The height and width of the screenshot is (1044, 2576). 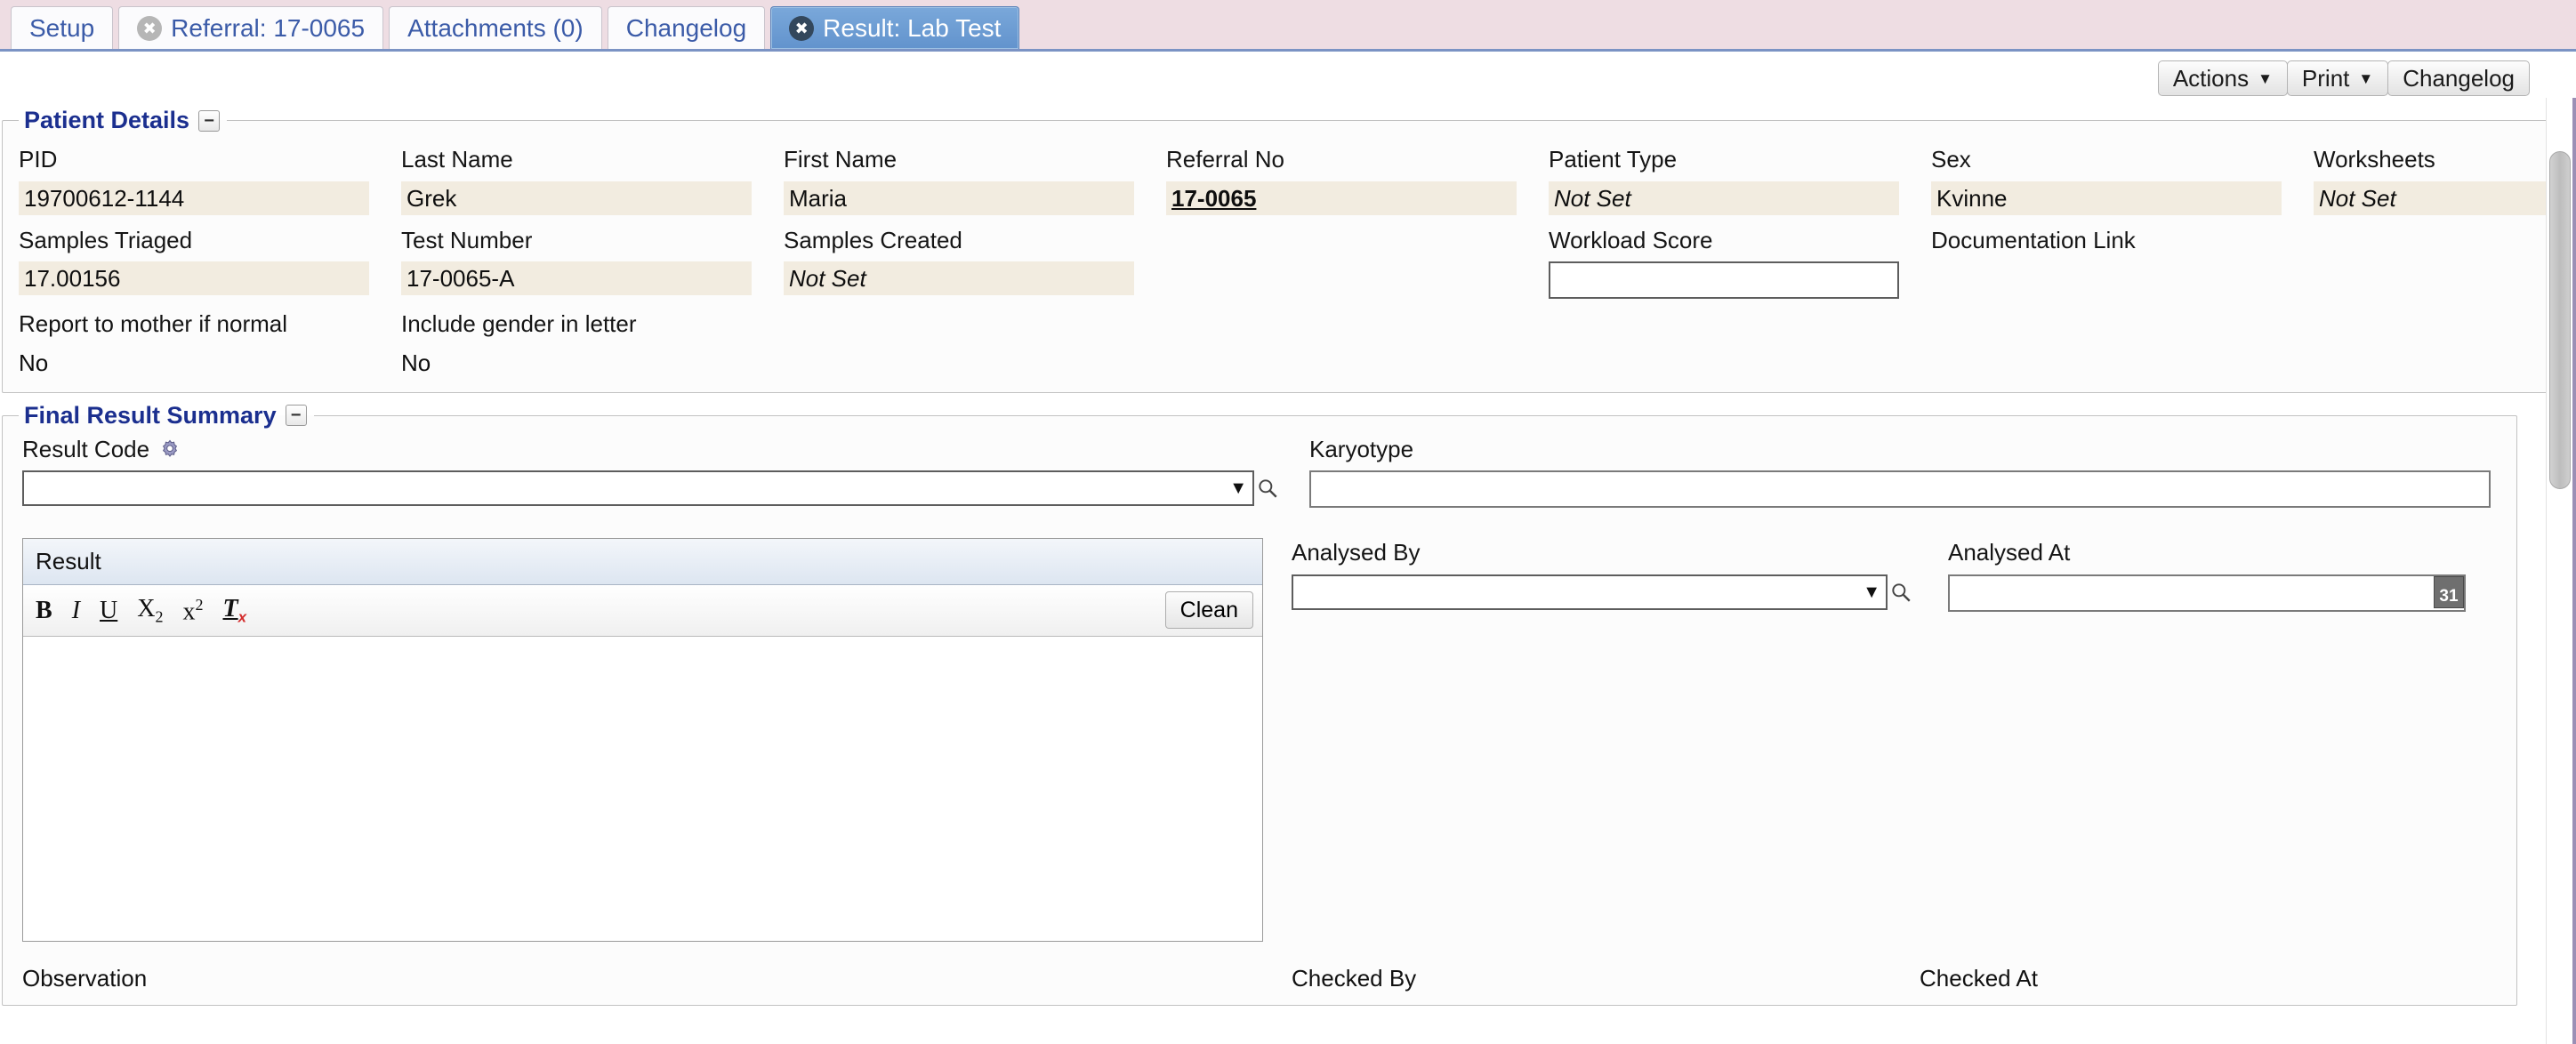 I want to click on tab-attachments: Attachments (0), so click(x=495, y=27).